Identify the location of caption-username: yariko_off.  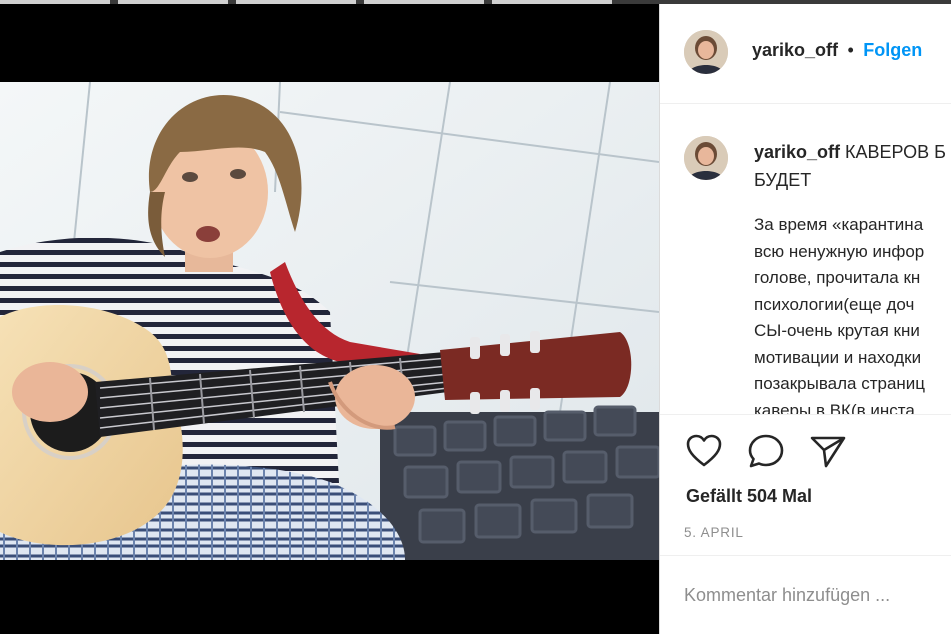
(797, 152).